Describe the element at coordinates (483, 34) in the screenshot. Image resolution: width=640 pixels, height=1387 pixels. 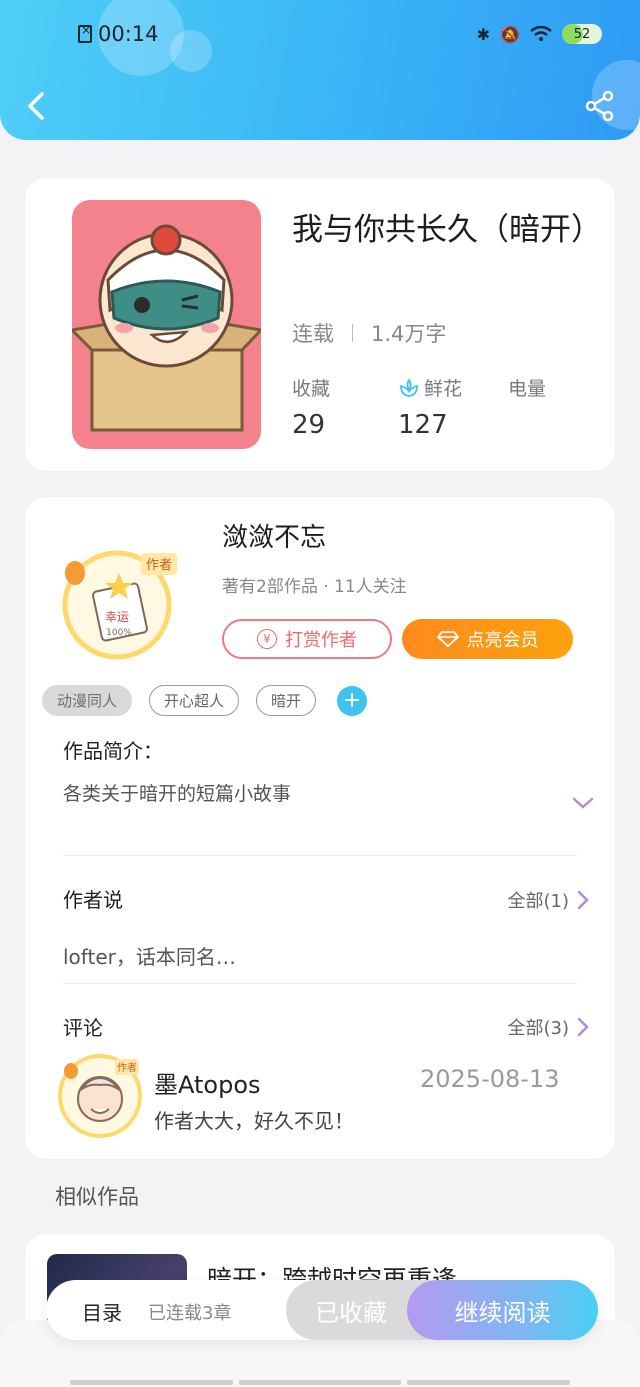
I see `bluetooth-icon: ✱` at that location.